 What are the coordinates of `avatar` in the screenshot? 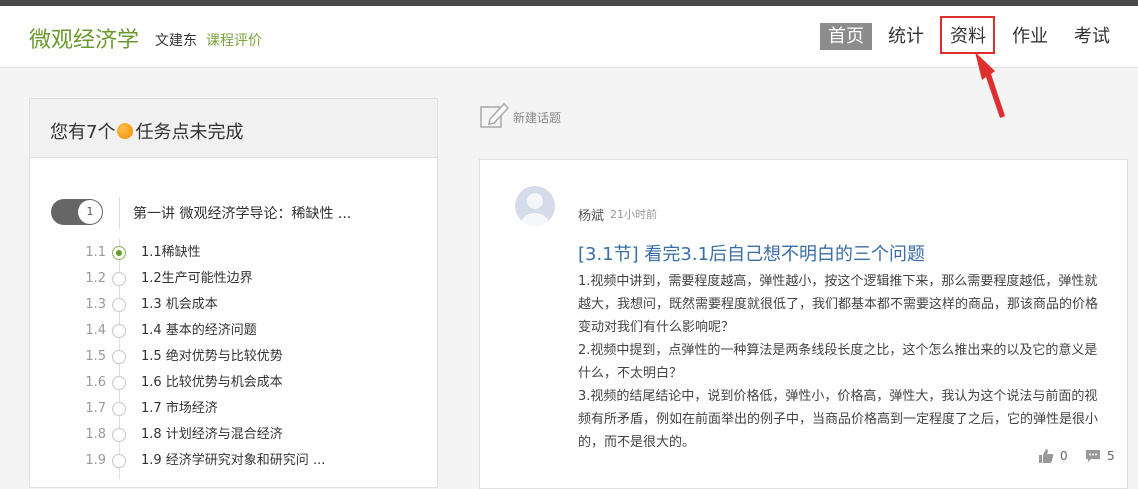 It's located at (535, 206).